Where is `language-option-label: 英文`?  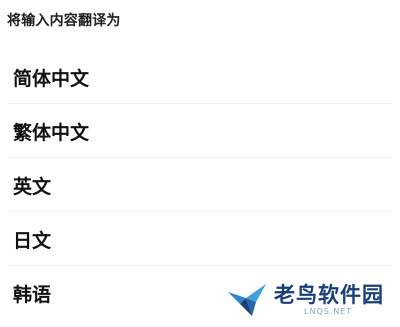
language-option-label: 英文 is located at coordinates (32, 186).